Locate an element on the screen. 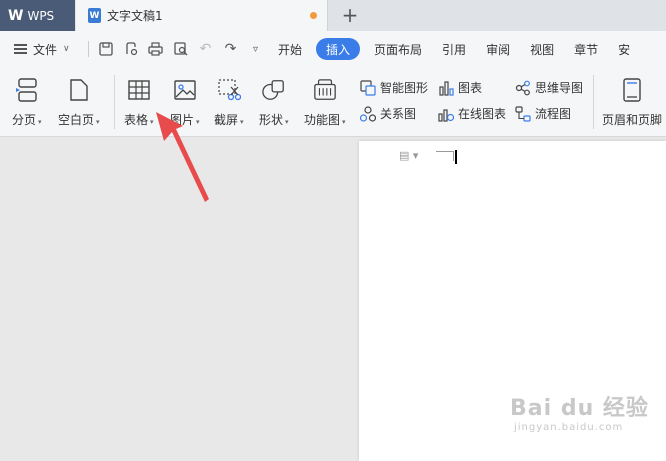 The width and height of the screenshot is (666, 461). baidu-watermark: Bai du 经验 jingyan.baidu.com is located at coordinates (579, 411).